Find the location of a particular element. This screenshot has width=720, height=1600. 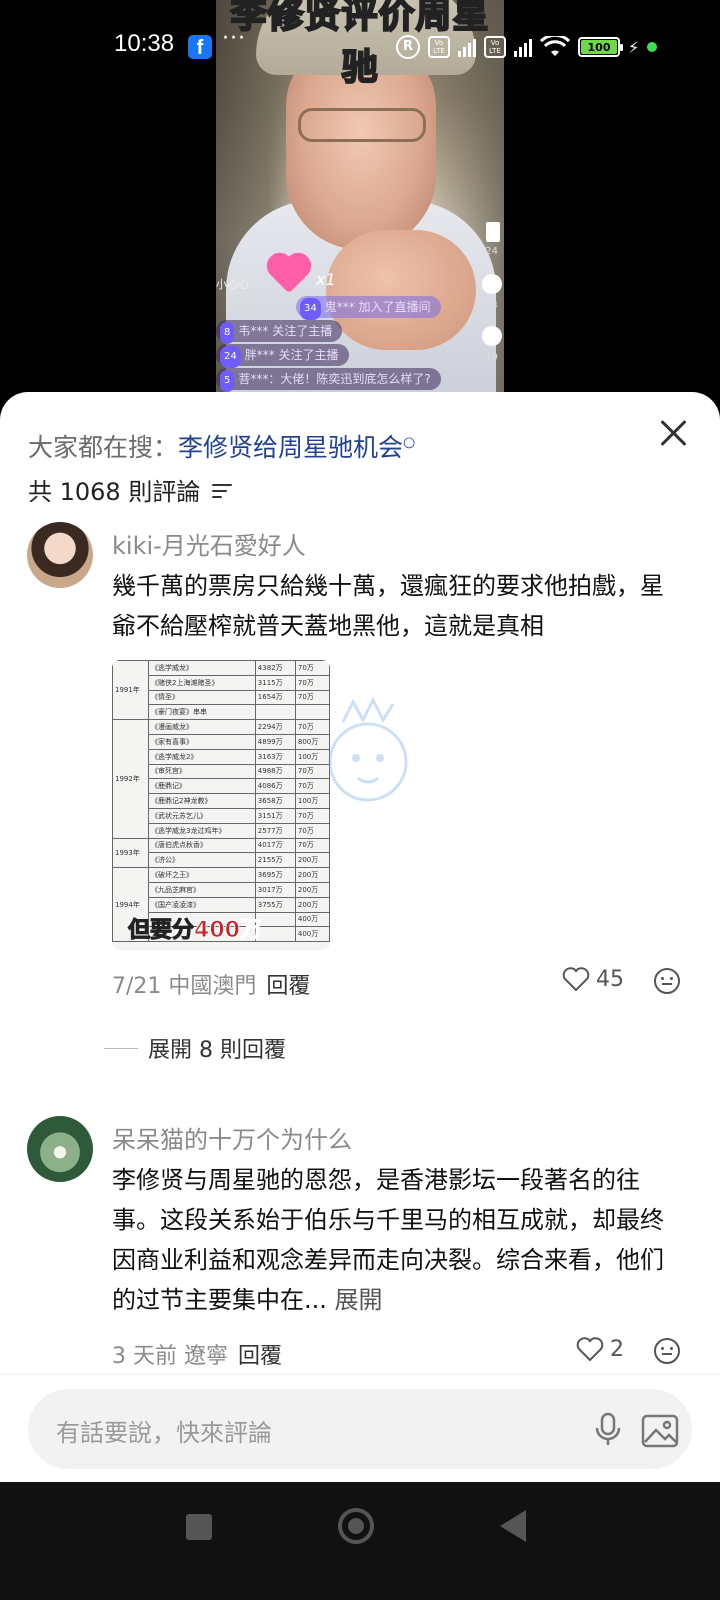

movie-cell: 《鹿鼎记2神龙教》 is located at coordinates (202, 801).